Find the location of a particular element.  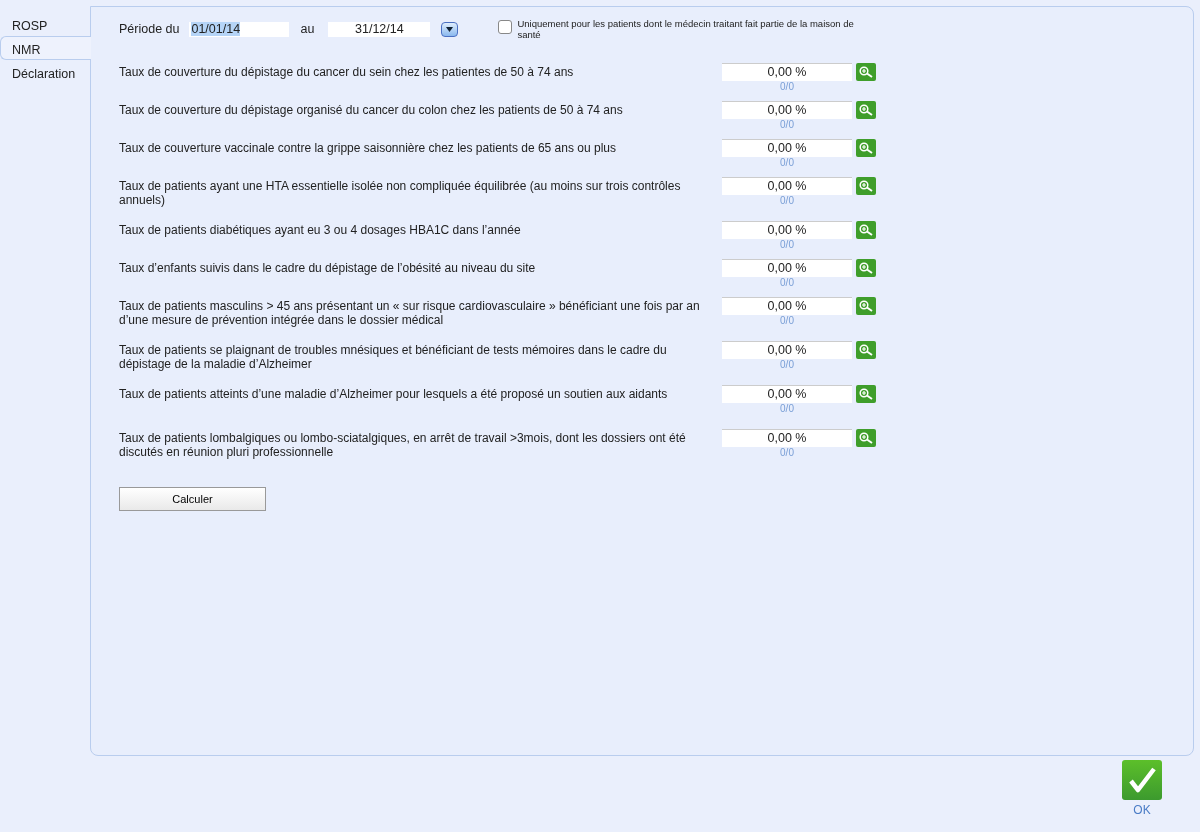

checkbox-label: Uniquement pour les patients dont le médecin traitant fait partie de la maison de santé is located at coordinates (686, 29).